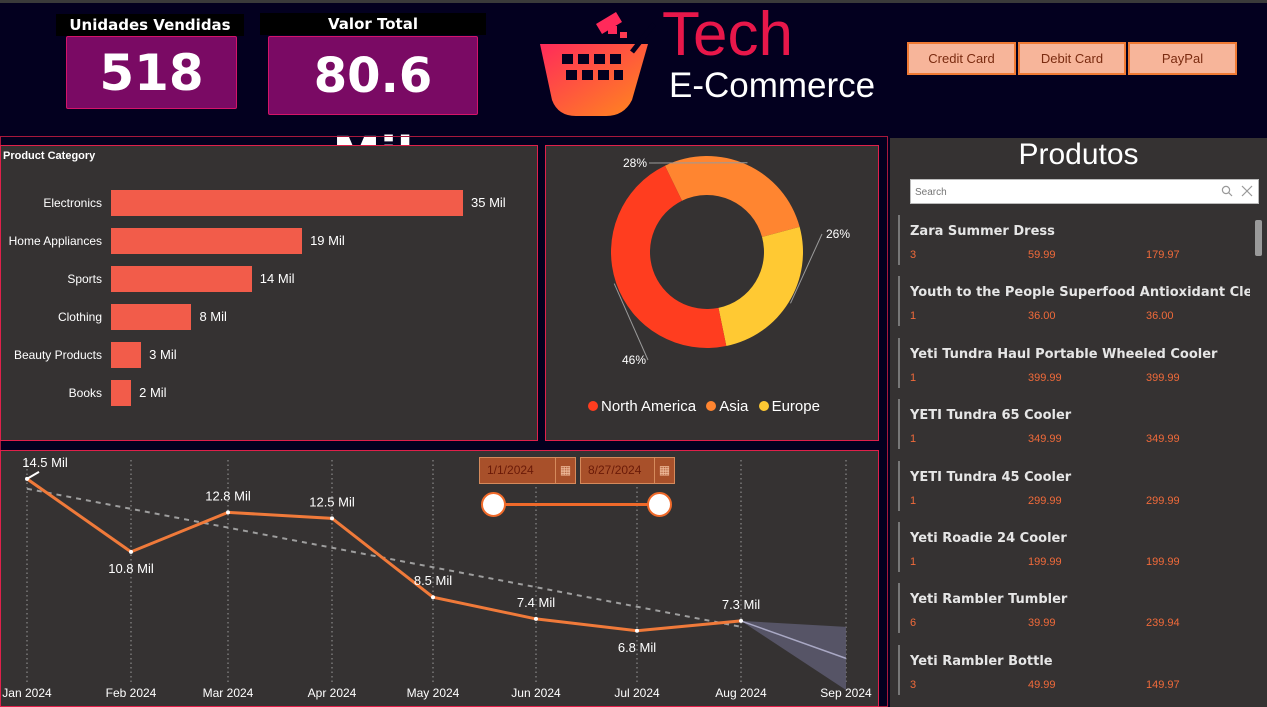  What do you see at coordinates (55, 241) in the screenshot?
I see `category-label: Home Appliances` at bounding box center [55, 241].